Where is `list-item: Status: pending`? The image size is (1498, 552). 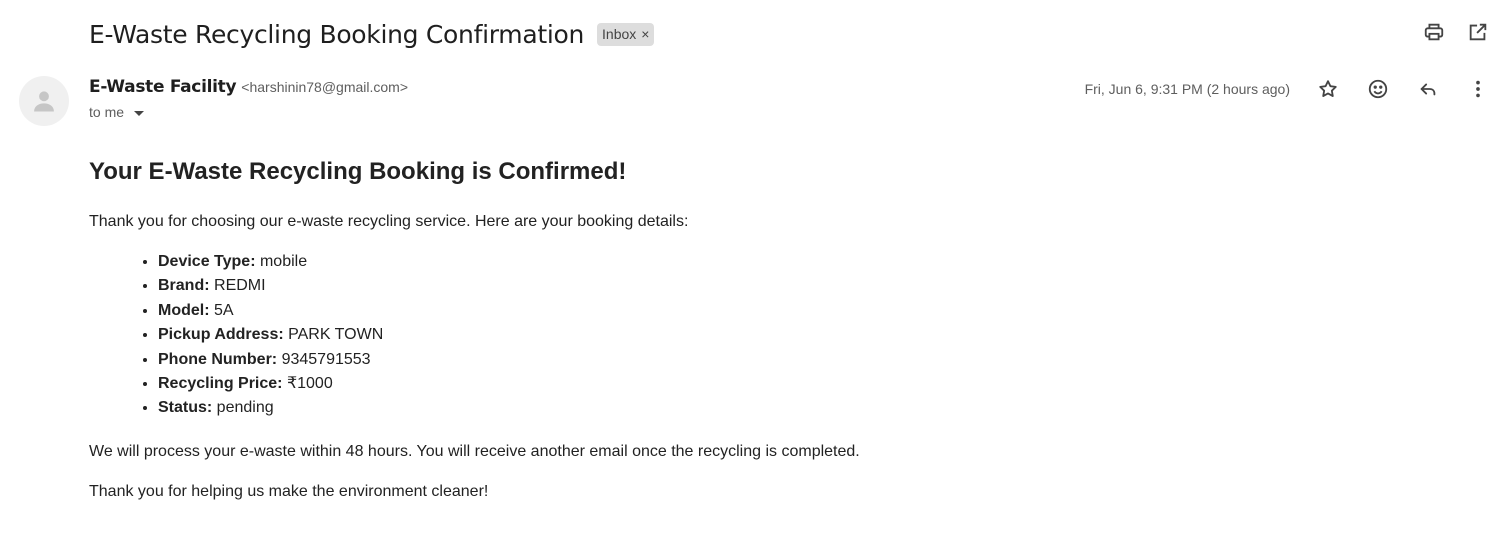
list-item: Status: pending is located at coordinates (773, 408).